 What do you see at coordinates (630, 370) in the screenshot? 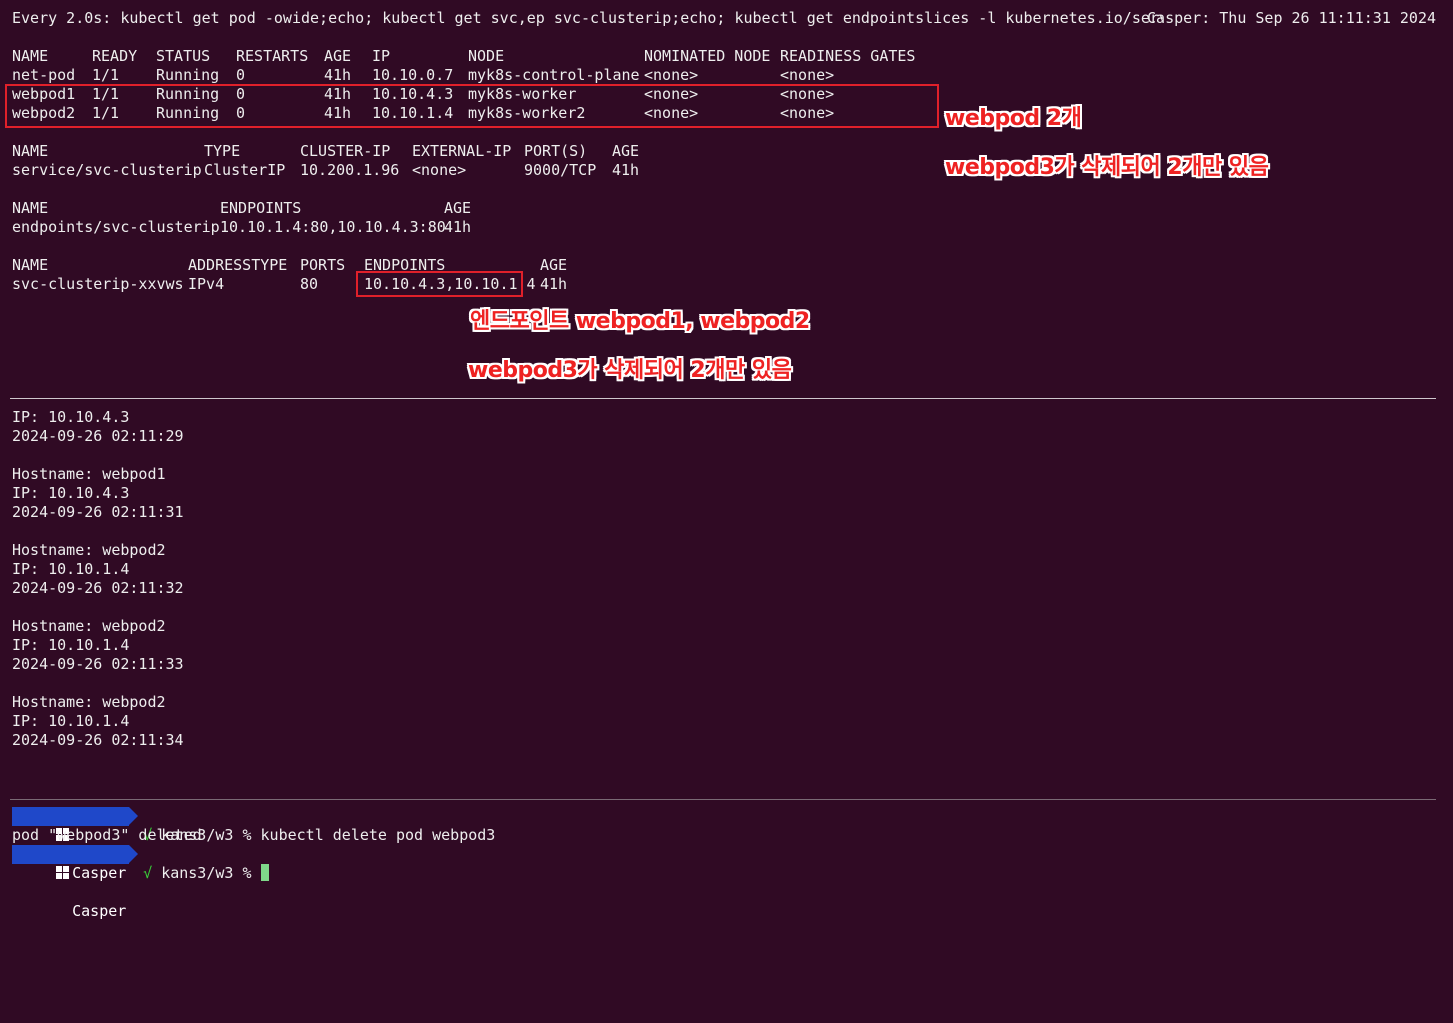
I see `annotation-eps-deleted: webpod3가 삭제되어 2개만 있음` at bounding box center [630, 370].